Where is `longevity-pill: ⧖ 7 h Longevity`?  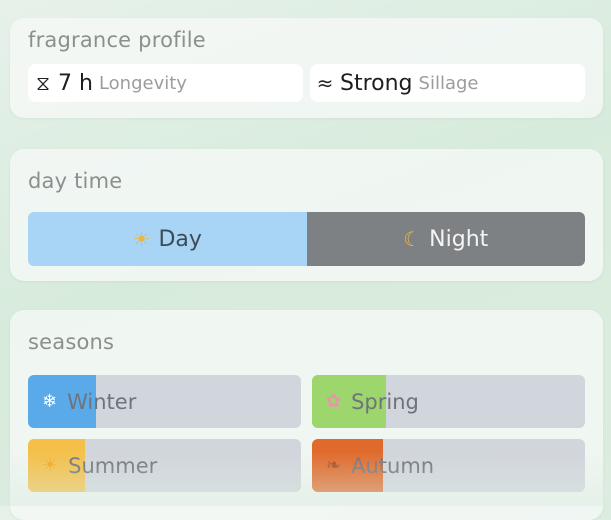 longevity-pill: ⧖ 7 h Longevity is located at coordinates (165, 83).